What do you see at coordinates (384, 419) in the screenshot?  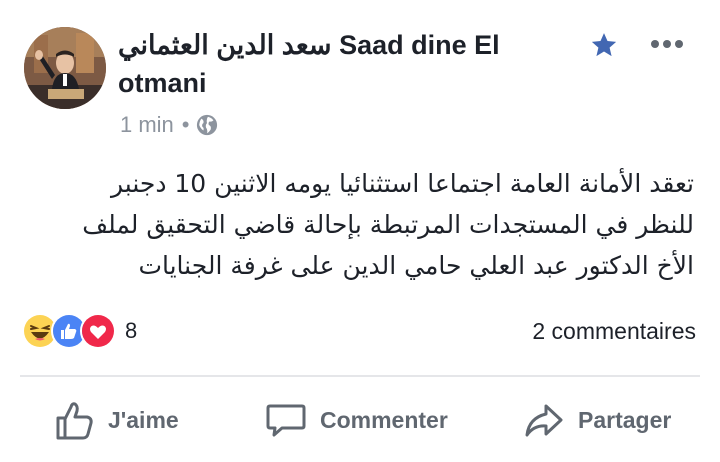 I see `comment-button-label: Commenter` at bounding box center [384, 419].